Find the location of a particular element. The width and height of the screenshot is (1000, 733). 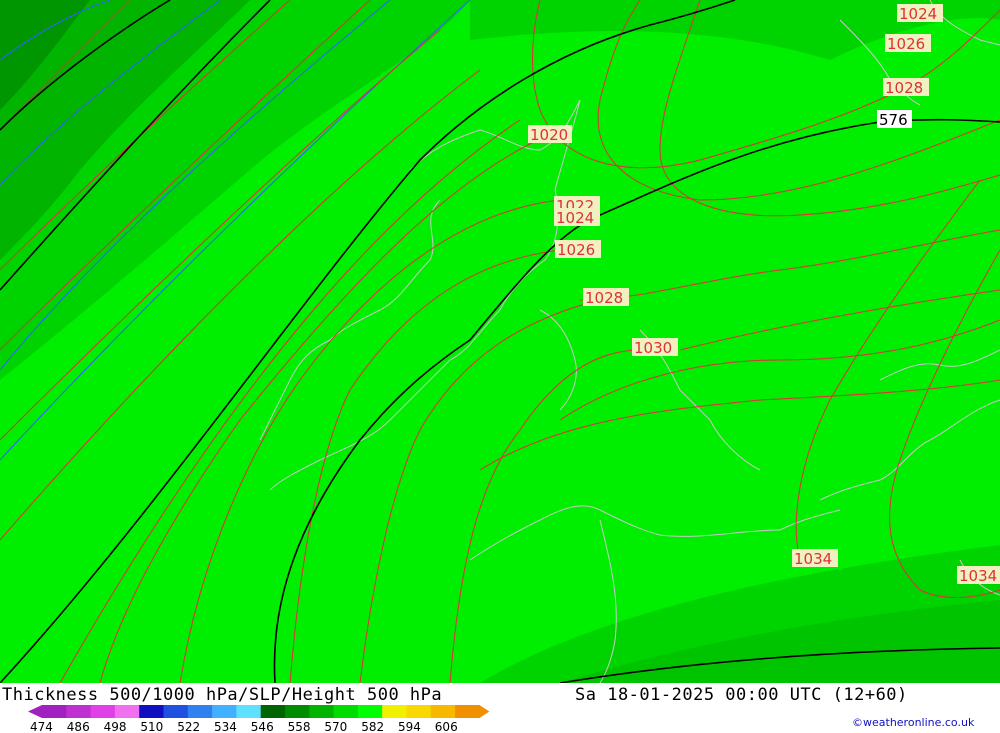

svg-text: 576 is located at coordinates (893, 120).